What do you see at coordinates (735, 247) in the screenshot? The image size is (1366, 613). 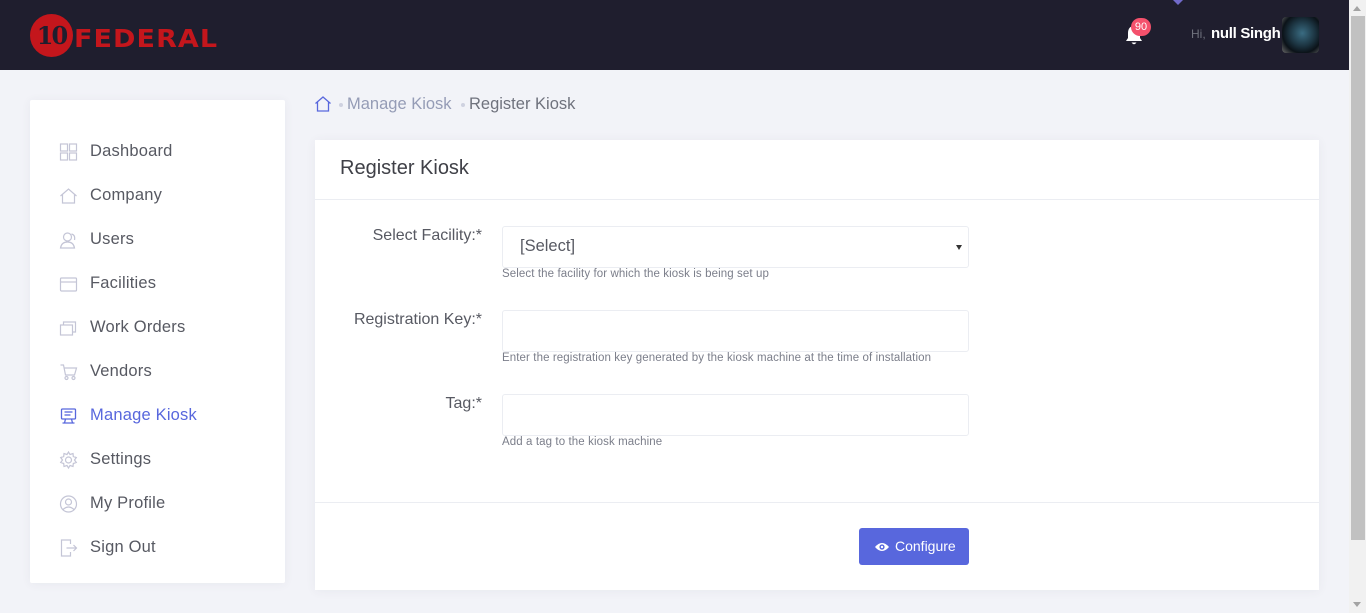 I see `facility-select: [Select]` at bounding box center [735, 247].